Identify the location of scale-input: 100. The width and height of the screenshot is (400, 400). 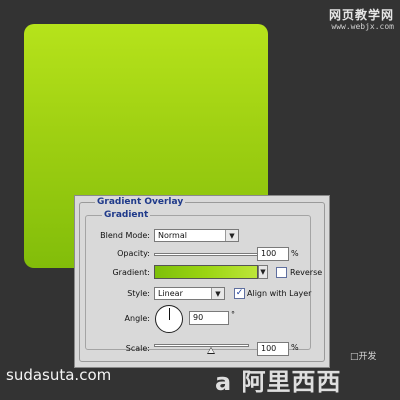
(273, 349).